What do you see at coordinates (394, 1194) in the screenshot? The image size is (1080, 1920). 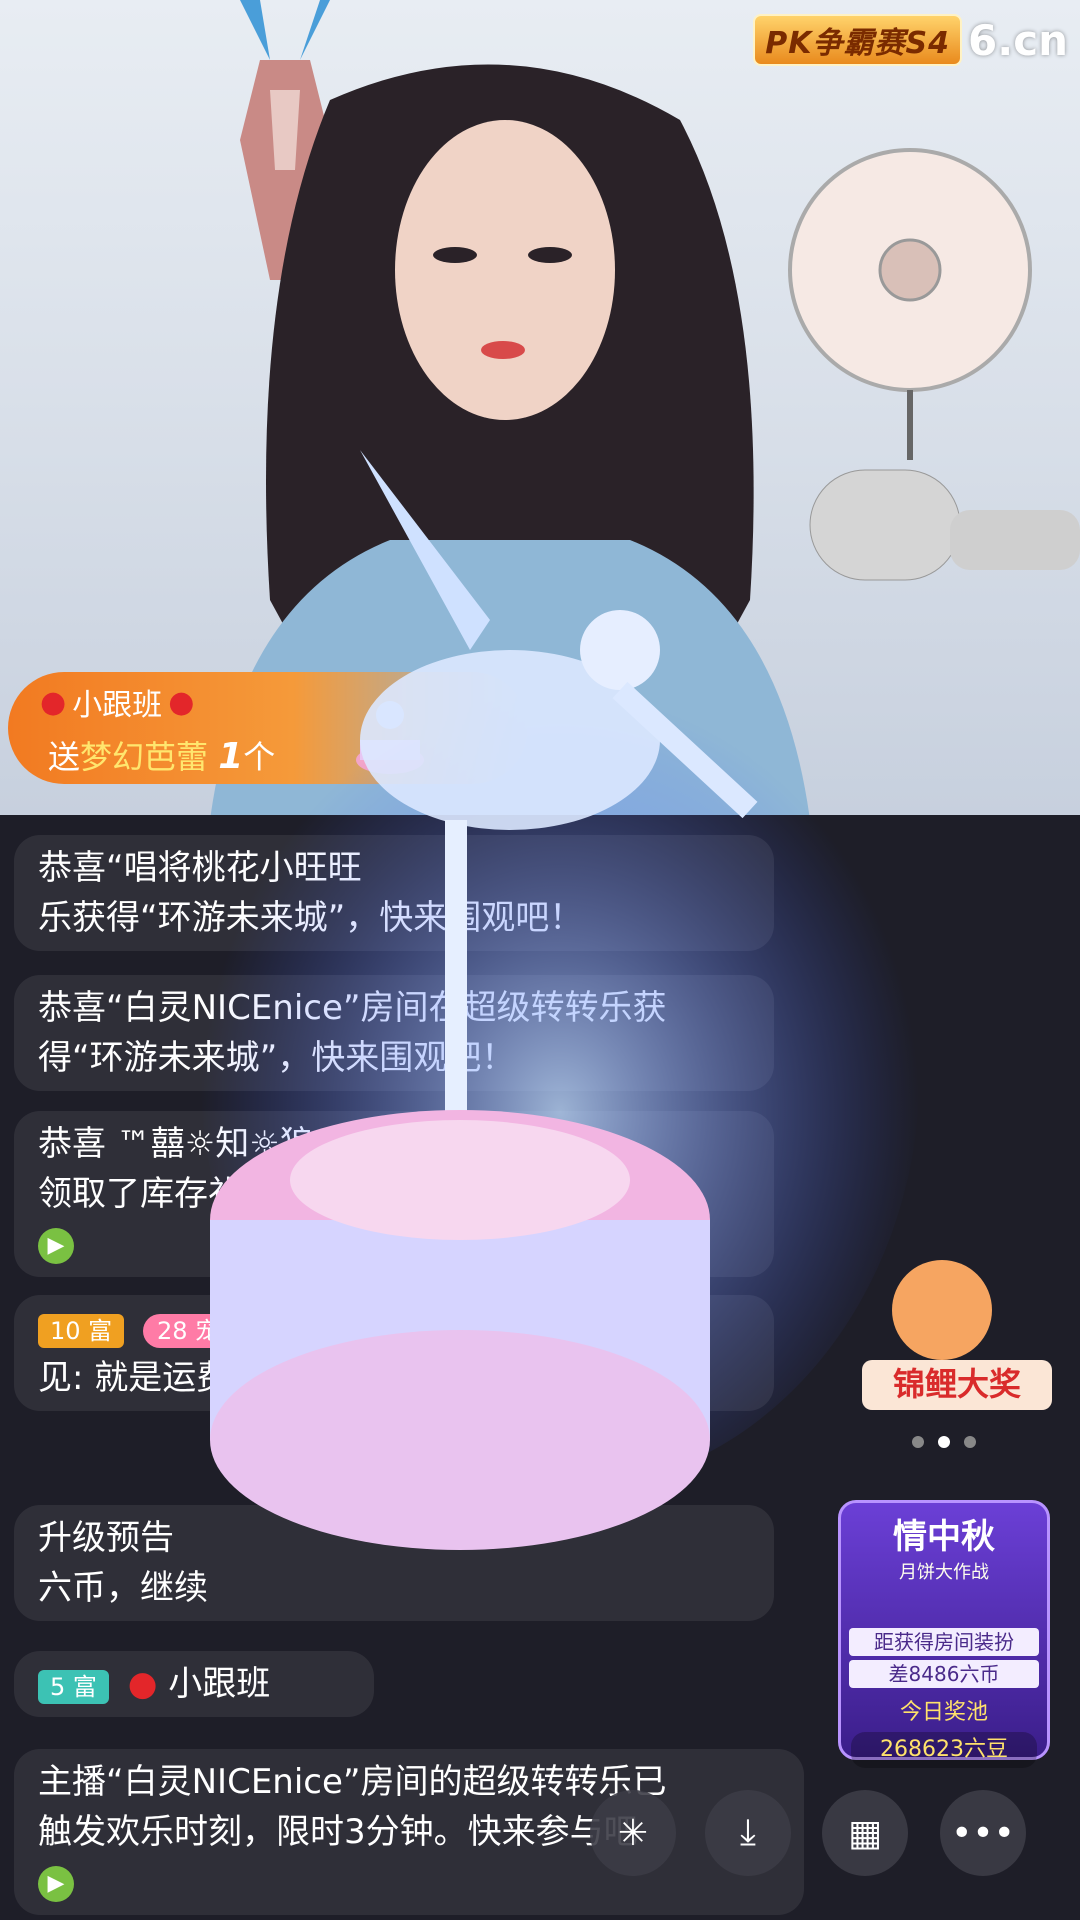 I see `chat-message: 恭喜 ™囍☼知☼狼 领取了库存礼物30个 ▶` at bounding box center [394, 1194].